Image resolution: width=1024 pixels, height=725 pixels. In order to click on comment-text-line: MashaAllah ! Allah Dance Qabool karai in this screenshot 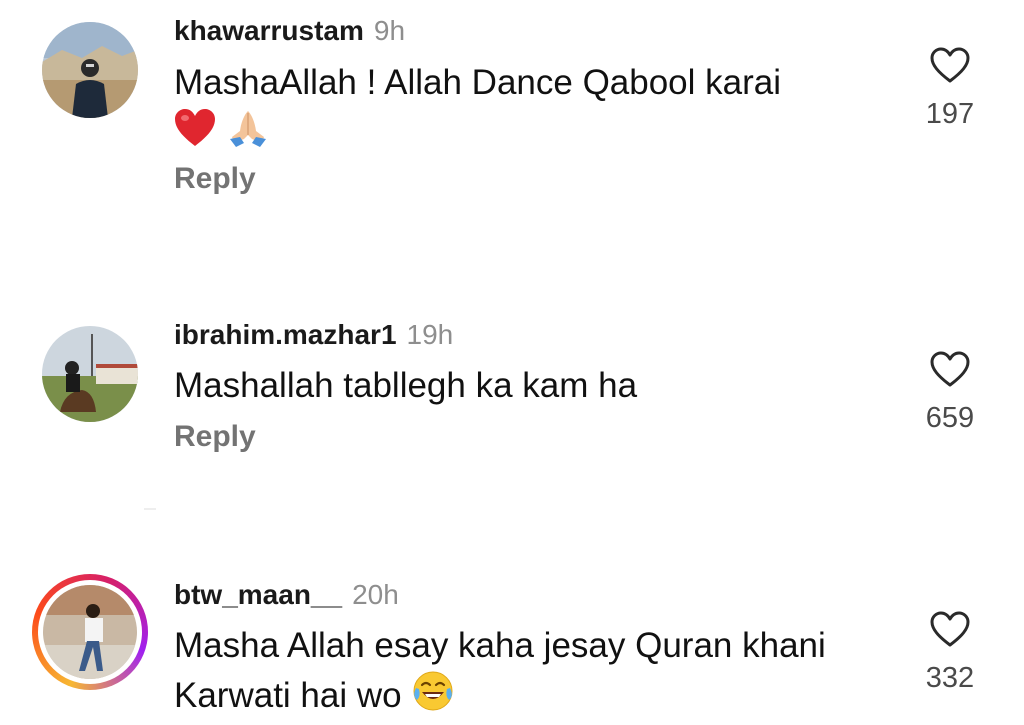, I will do `click(478, 82)`.